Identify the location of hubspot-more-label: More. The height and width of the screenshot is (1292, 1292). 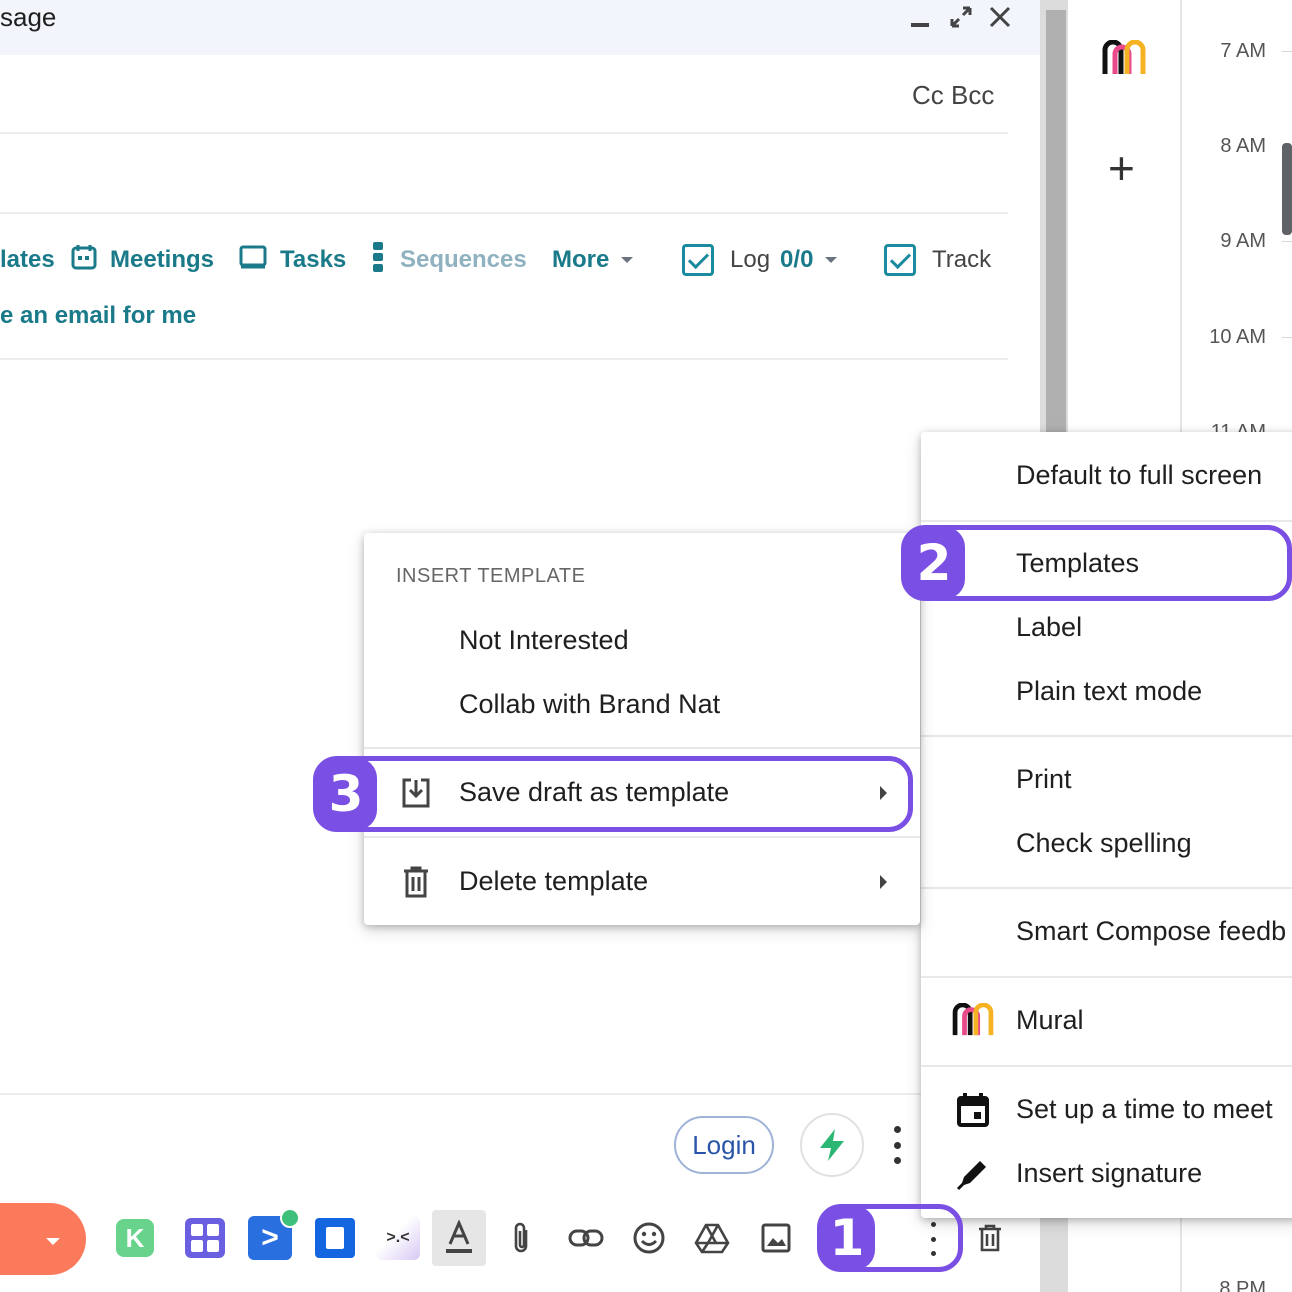
(581, 259).